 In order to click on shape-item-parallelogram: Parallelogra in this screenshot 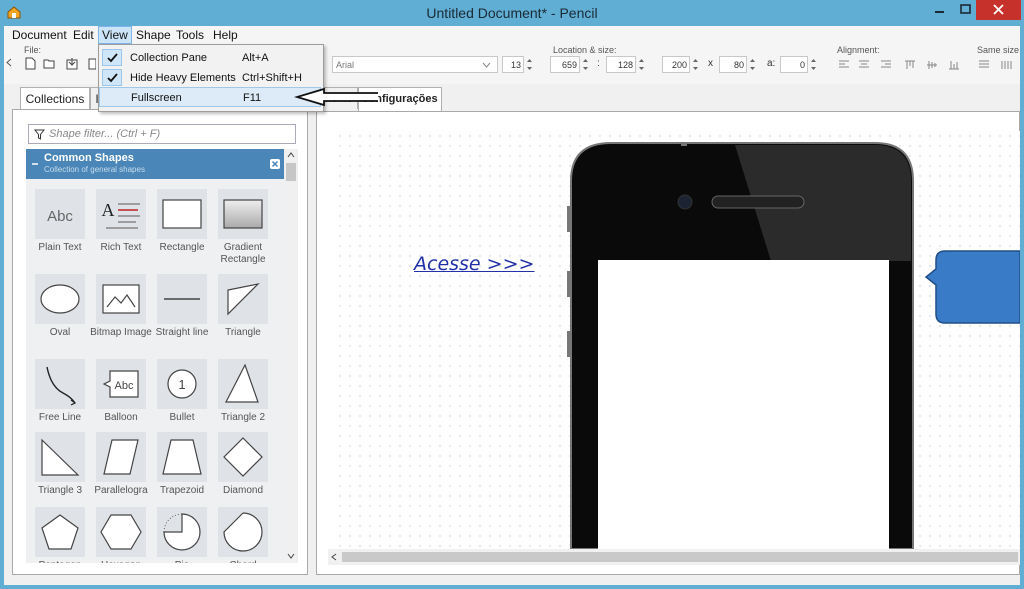, I will do `click(120, 462)`.